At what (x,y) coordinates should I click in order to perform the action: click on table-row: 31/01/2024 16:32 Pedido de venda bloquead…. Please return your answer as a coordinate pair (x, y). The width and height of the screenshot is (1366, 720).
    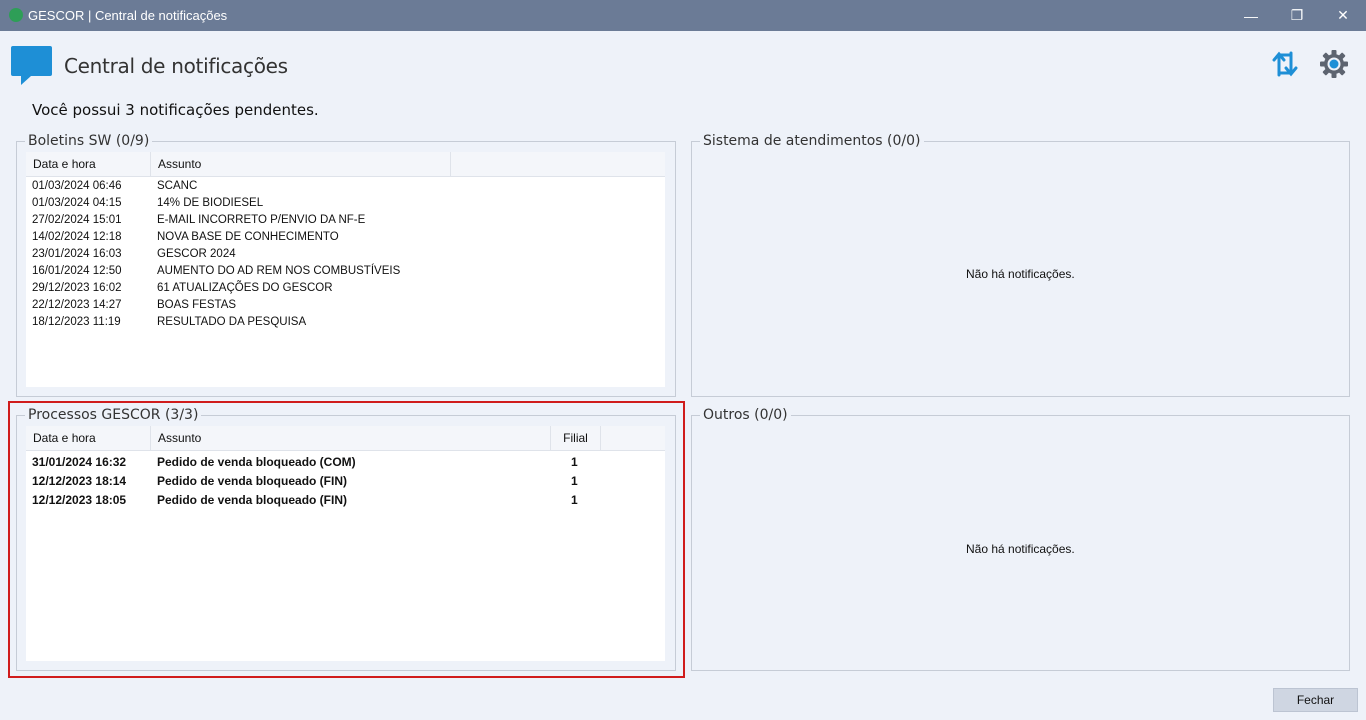
    Looking at the image, I should click on (345, 461).